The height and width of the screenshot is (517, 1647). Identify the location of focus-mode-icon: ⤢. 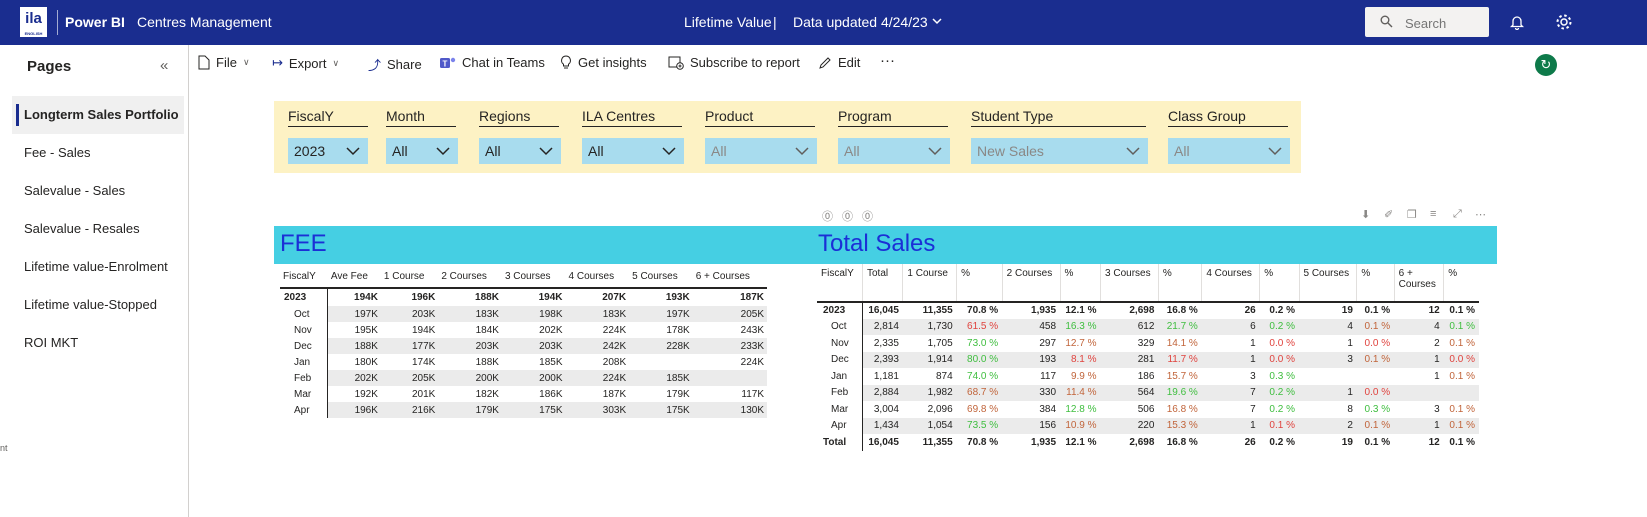
(1457, 214).